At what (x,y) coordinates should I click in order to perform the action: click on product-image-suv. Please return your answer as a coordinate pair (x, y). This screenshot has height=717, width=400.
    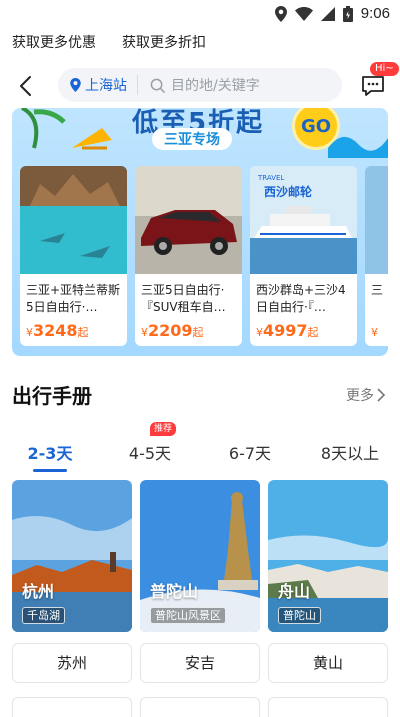
    Looking at the image, I should click on (188, 220).